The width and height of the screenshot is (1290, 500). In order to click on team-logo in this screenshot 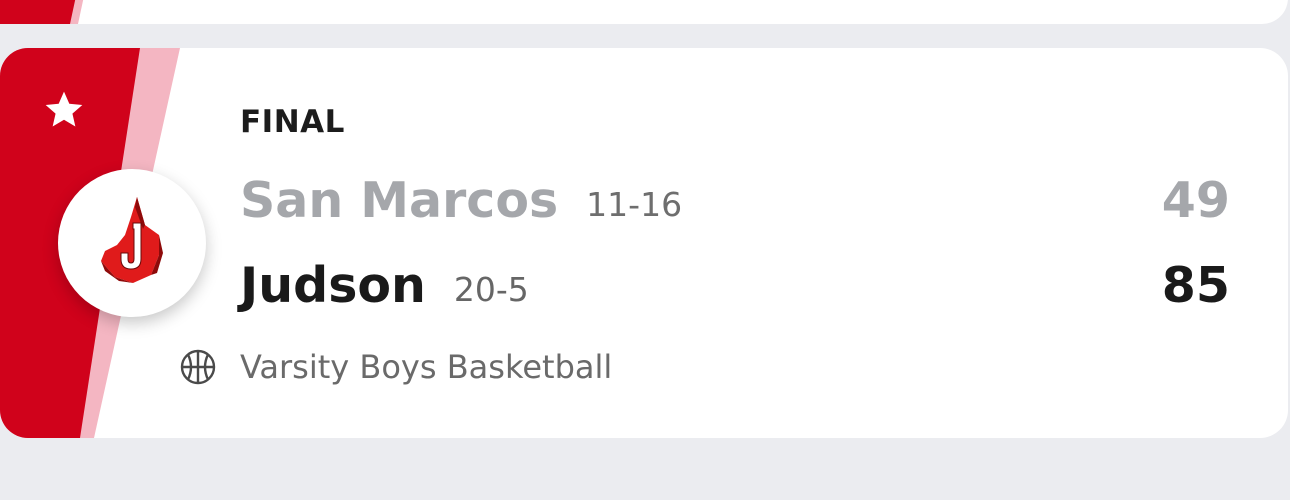, I will do `click(132, 243)`.